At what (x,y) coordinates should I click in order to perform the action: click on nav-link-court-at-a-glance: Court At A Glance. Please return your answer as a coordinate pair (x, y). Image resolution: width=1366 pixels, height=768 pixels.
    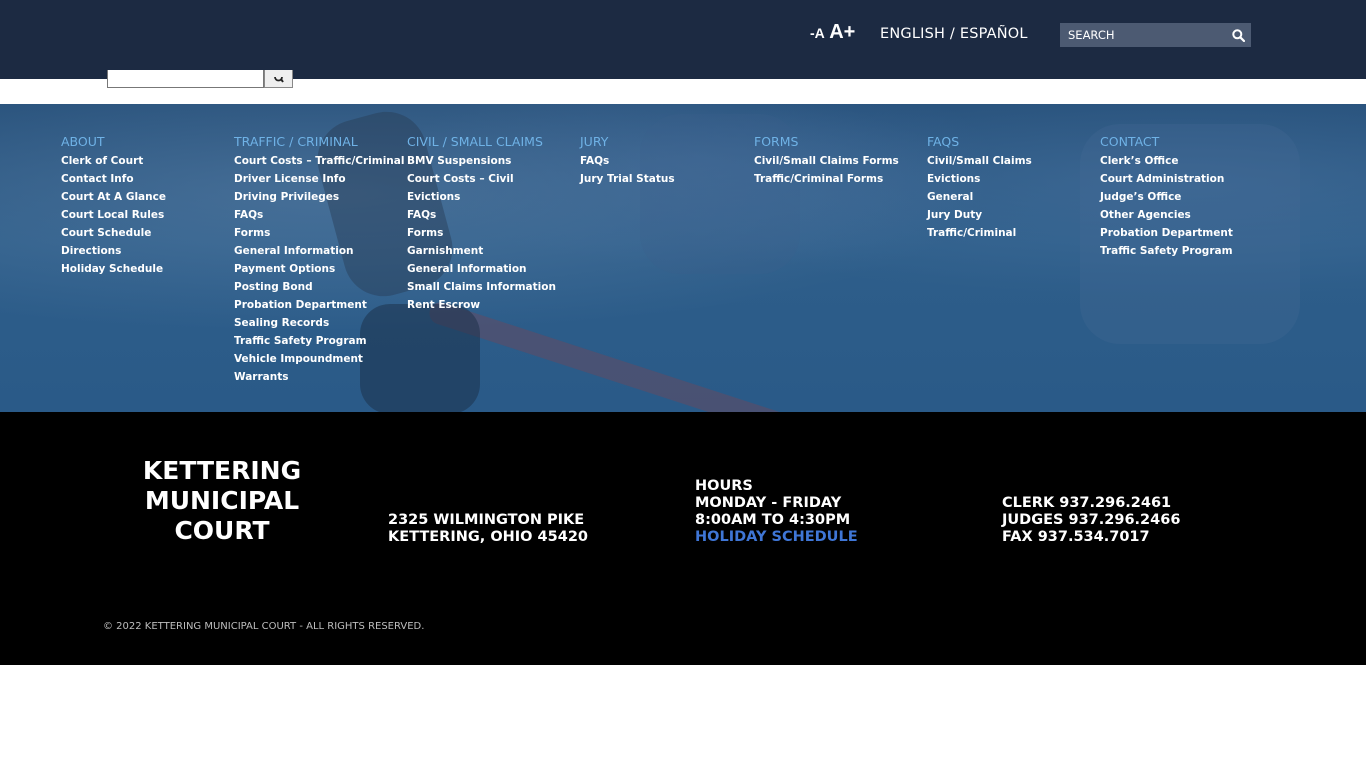
    Looking at the image, I should click on (113, 197).